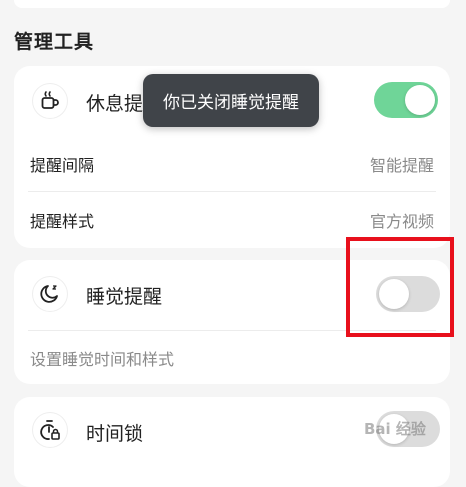 Image resolution: width=466 pixels, height=487 pixels. What do you see at coordinates (232, 4) in the screenshot?
I see `previous-card-bottom` at bounding box center [232, 4].